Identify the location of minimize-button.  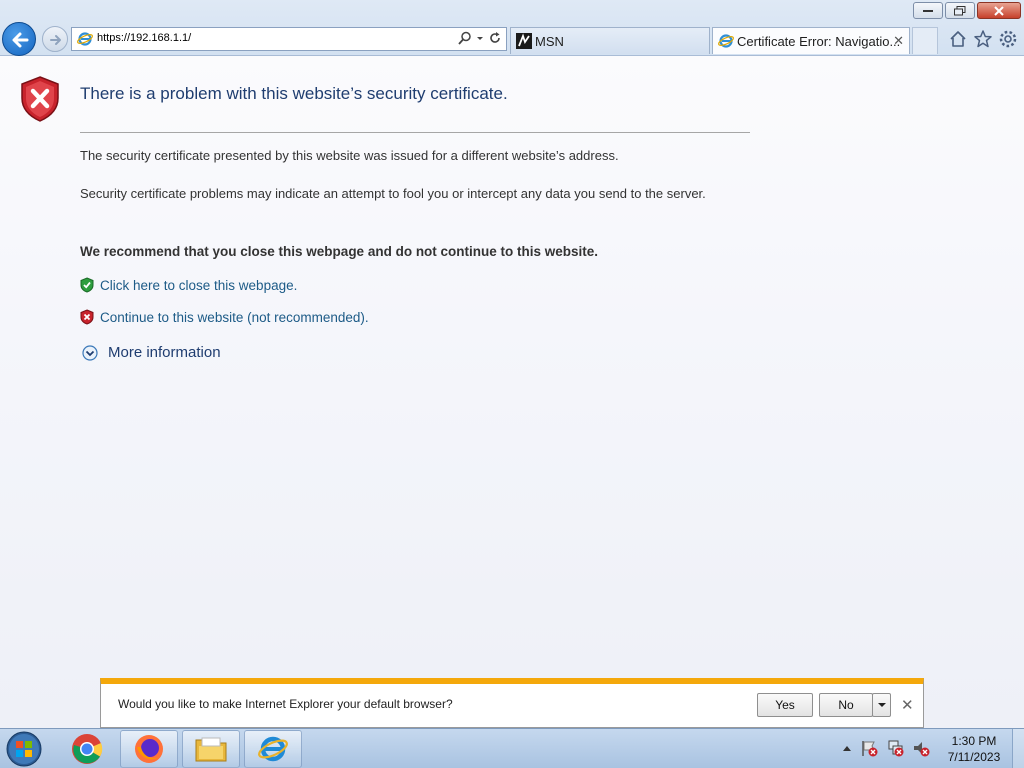
(928, 10).